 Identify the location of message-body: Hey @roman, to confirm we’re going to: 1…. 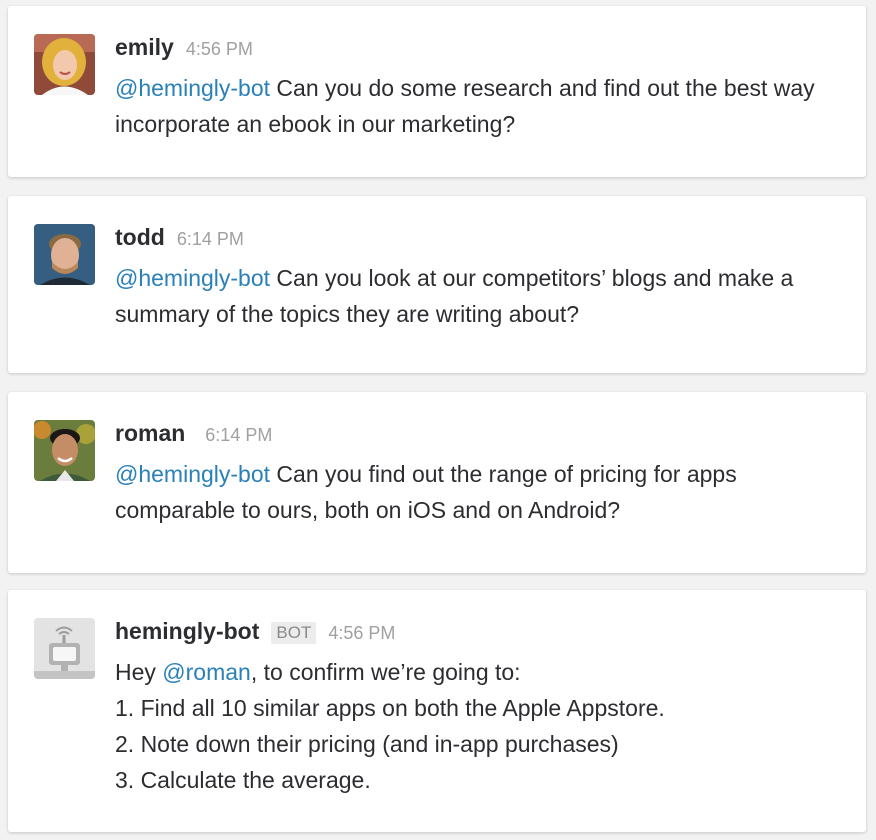
(480, 726).